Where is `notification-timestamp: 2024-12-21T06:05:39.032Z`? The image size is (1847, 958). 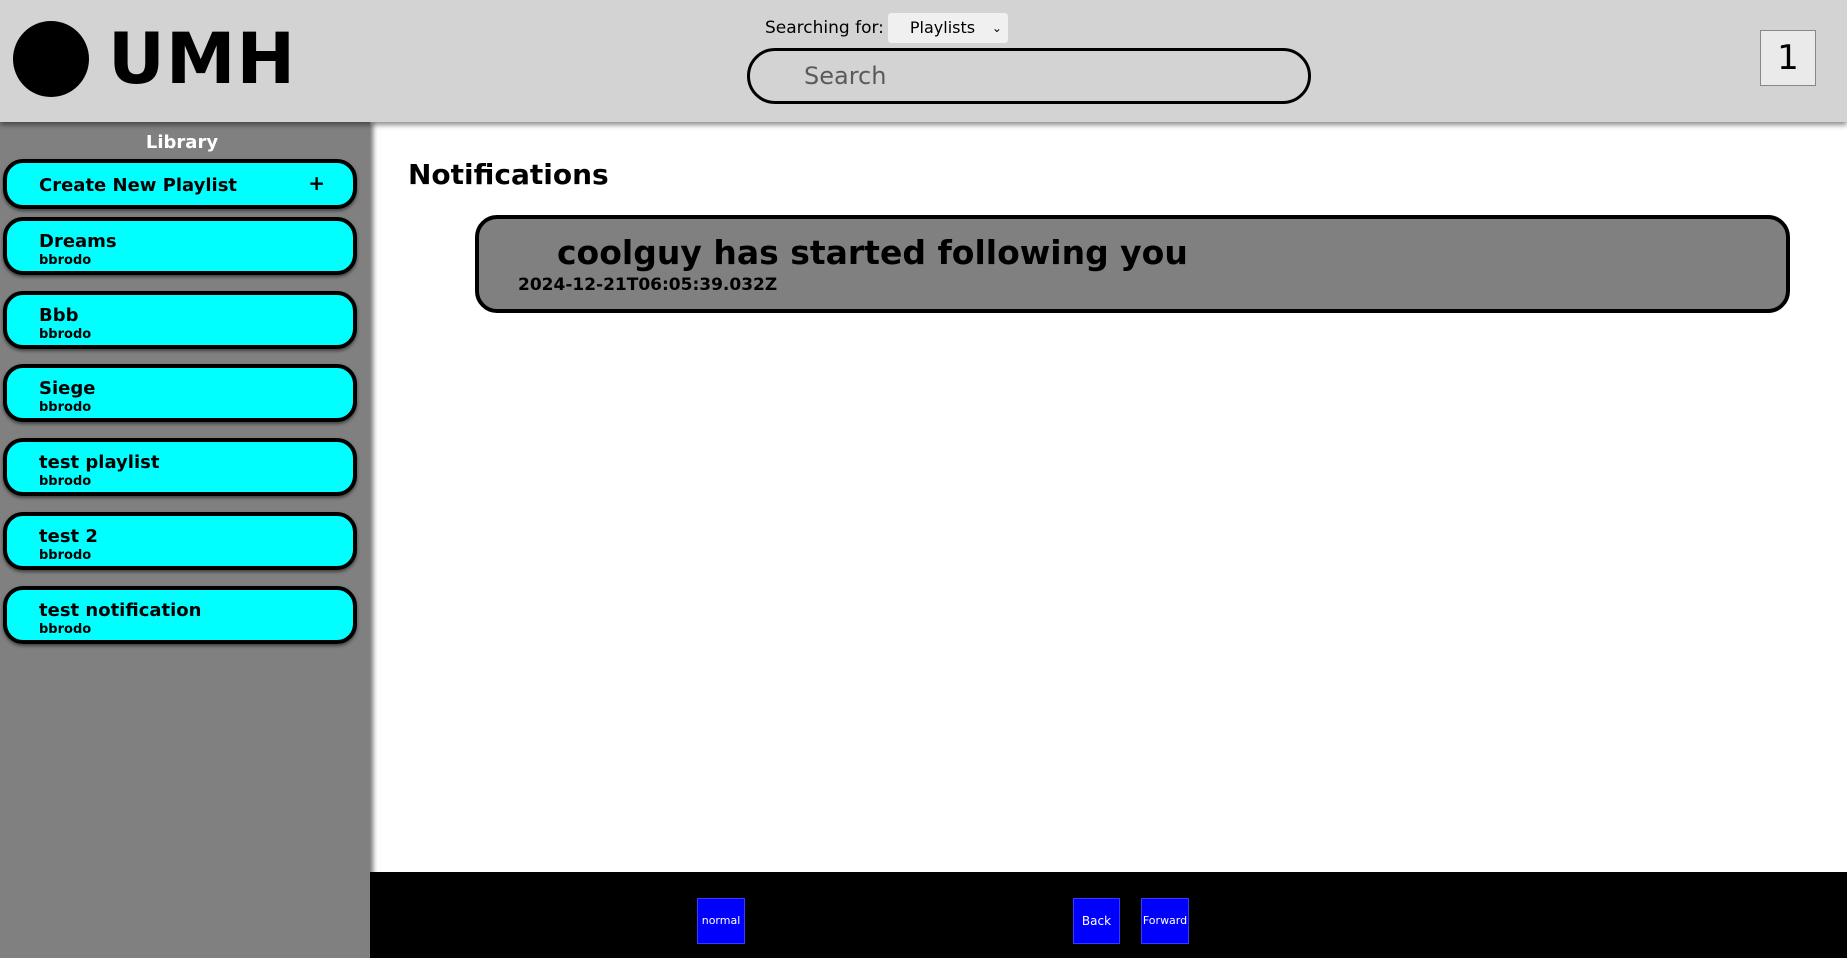 notification-timestamp: 2024-12-21T06:05:39.032Z is located at coordinates (648, 285).